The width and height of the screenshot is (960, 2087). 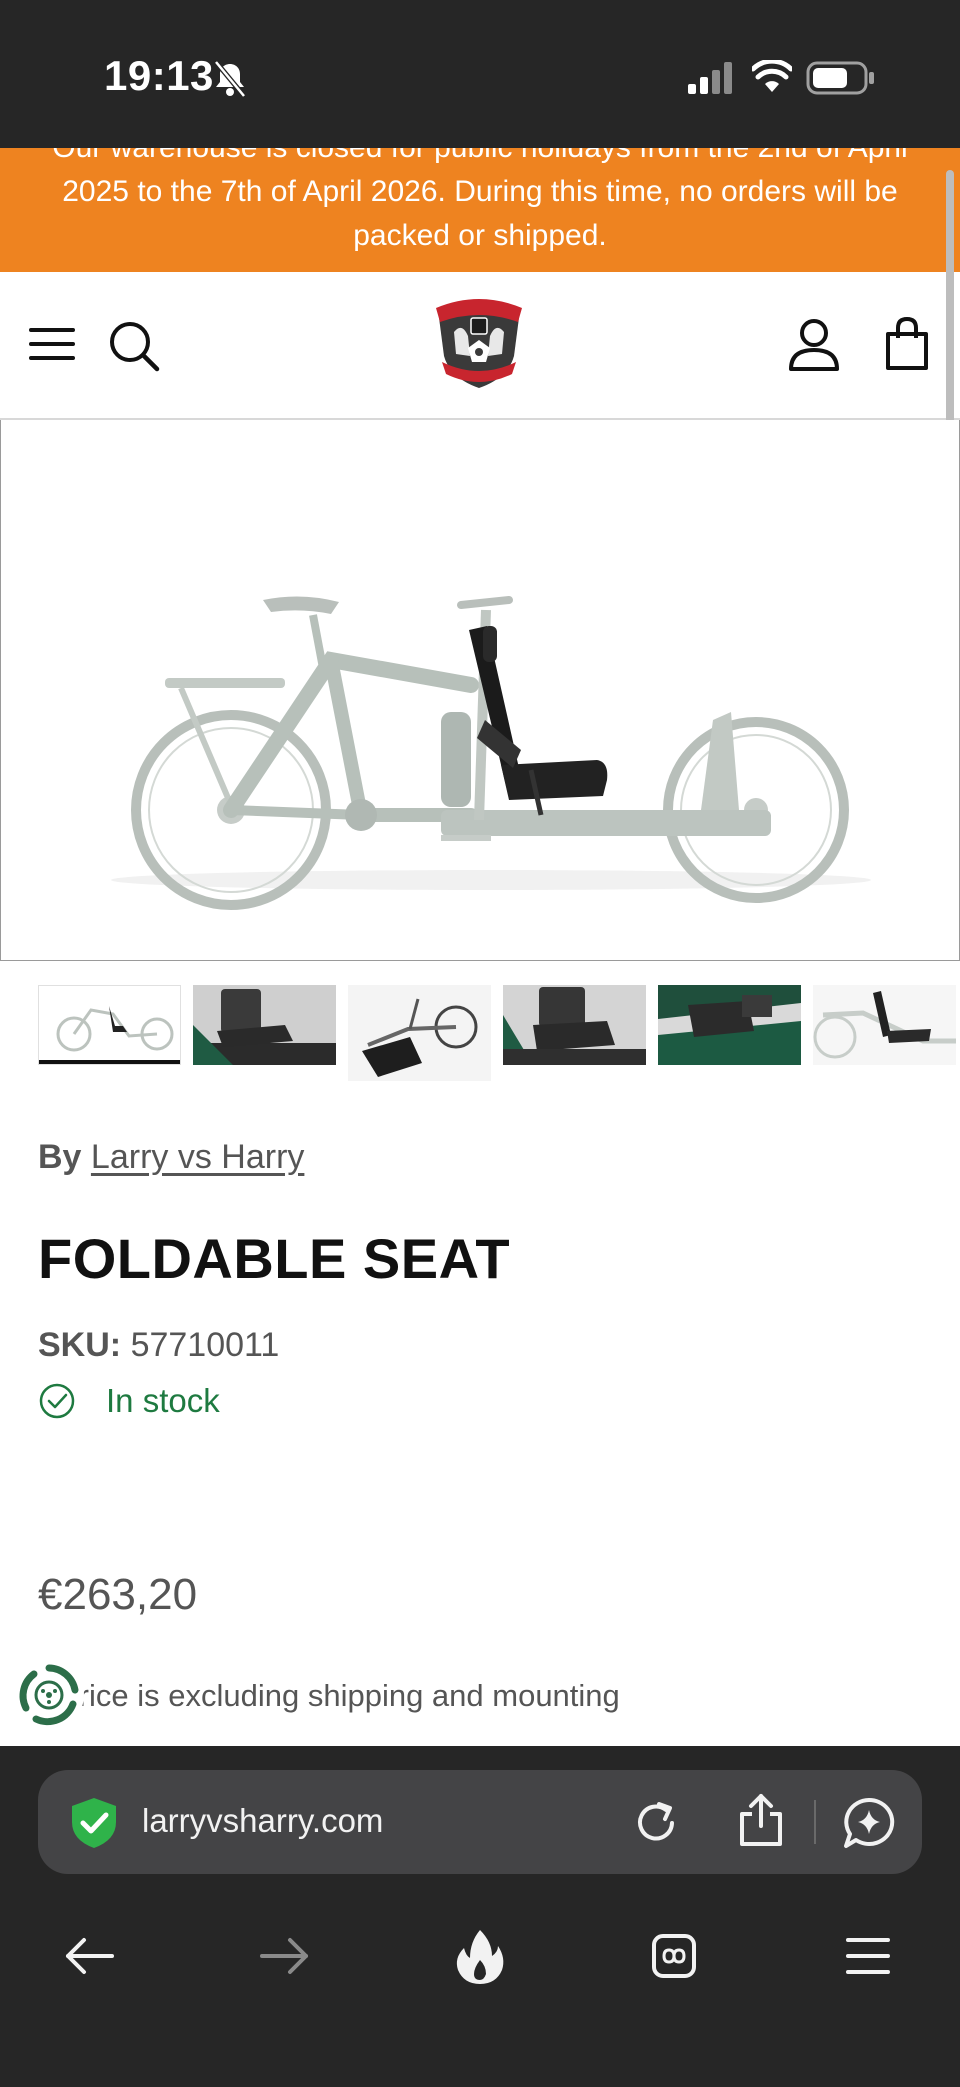 What do you see at coordinates (274, 1258) in the screenshot?
I see `product-title: FOLDABLE SEAT` at bounding box center [274, 1258].